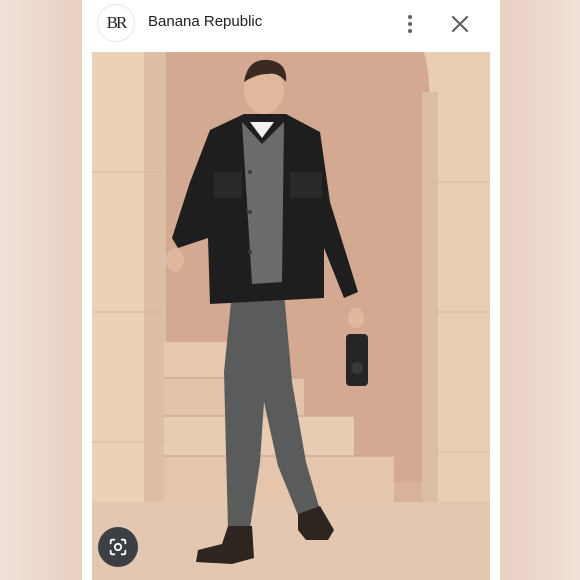  Describe the element at coordinates (410, 17) in the screenshot. I see `more-vert-icon` at that location.